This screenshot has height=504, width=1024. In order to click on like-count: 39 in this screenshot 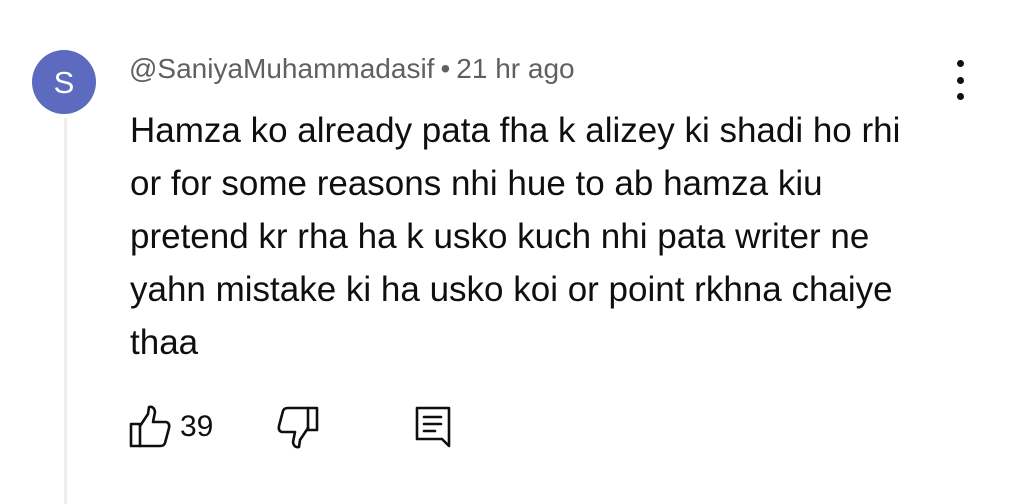, I will do `click(197, 426)`.